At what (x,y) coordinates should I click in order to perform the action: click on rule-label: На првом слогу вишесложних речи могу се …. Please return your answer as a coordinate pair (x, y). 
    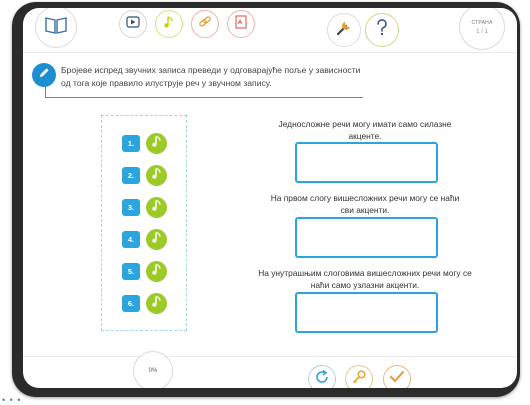
    Looking at the image, I should click on (365, 204).